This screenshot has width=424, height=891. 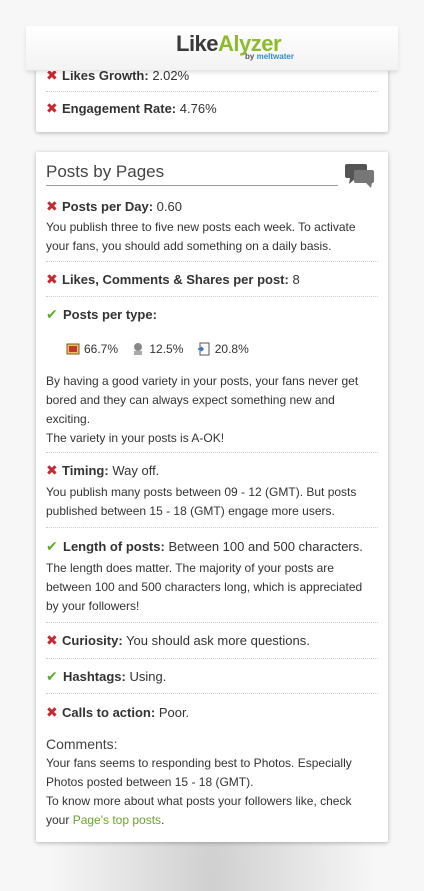 What do you see at coordinates (359, 176) in the screenshot?
I see `speech-bubbles-icon` at bounding box center [359, 176].